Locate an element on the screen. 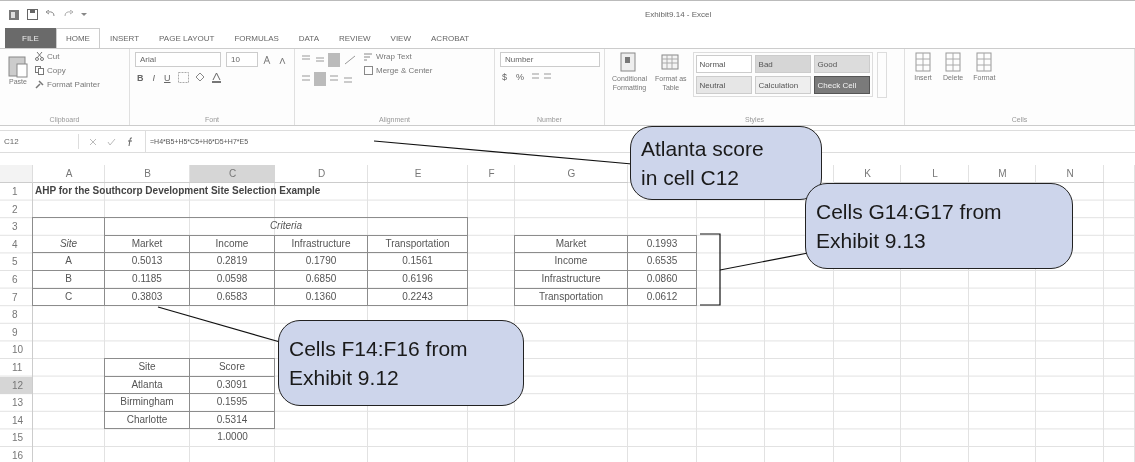  row-header: 15 is located at coordinates (16, 438).